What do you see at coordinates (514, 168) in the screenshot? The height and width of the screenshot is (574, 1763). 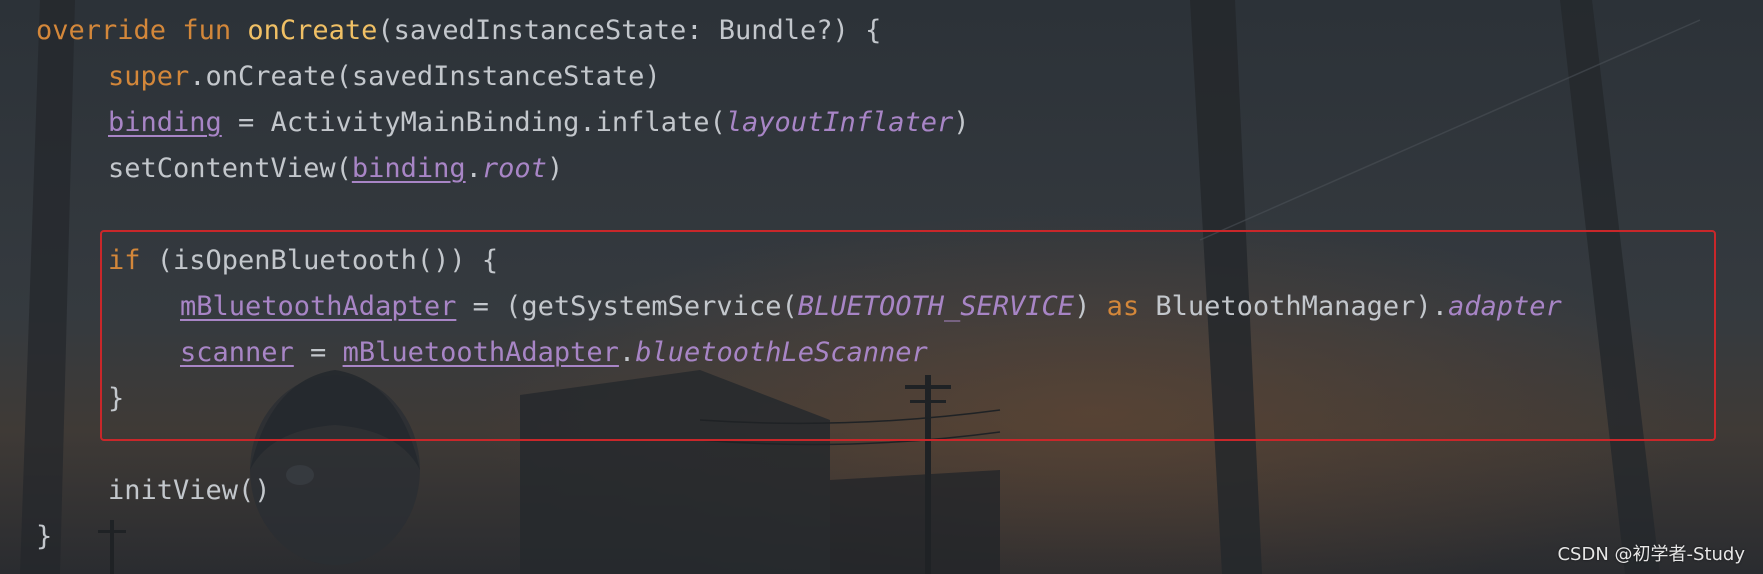 I see `root-ref: root` at bounding box center [514, 168].